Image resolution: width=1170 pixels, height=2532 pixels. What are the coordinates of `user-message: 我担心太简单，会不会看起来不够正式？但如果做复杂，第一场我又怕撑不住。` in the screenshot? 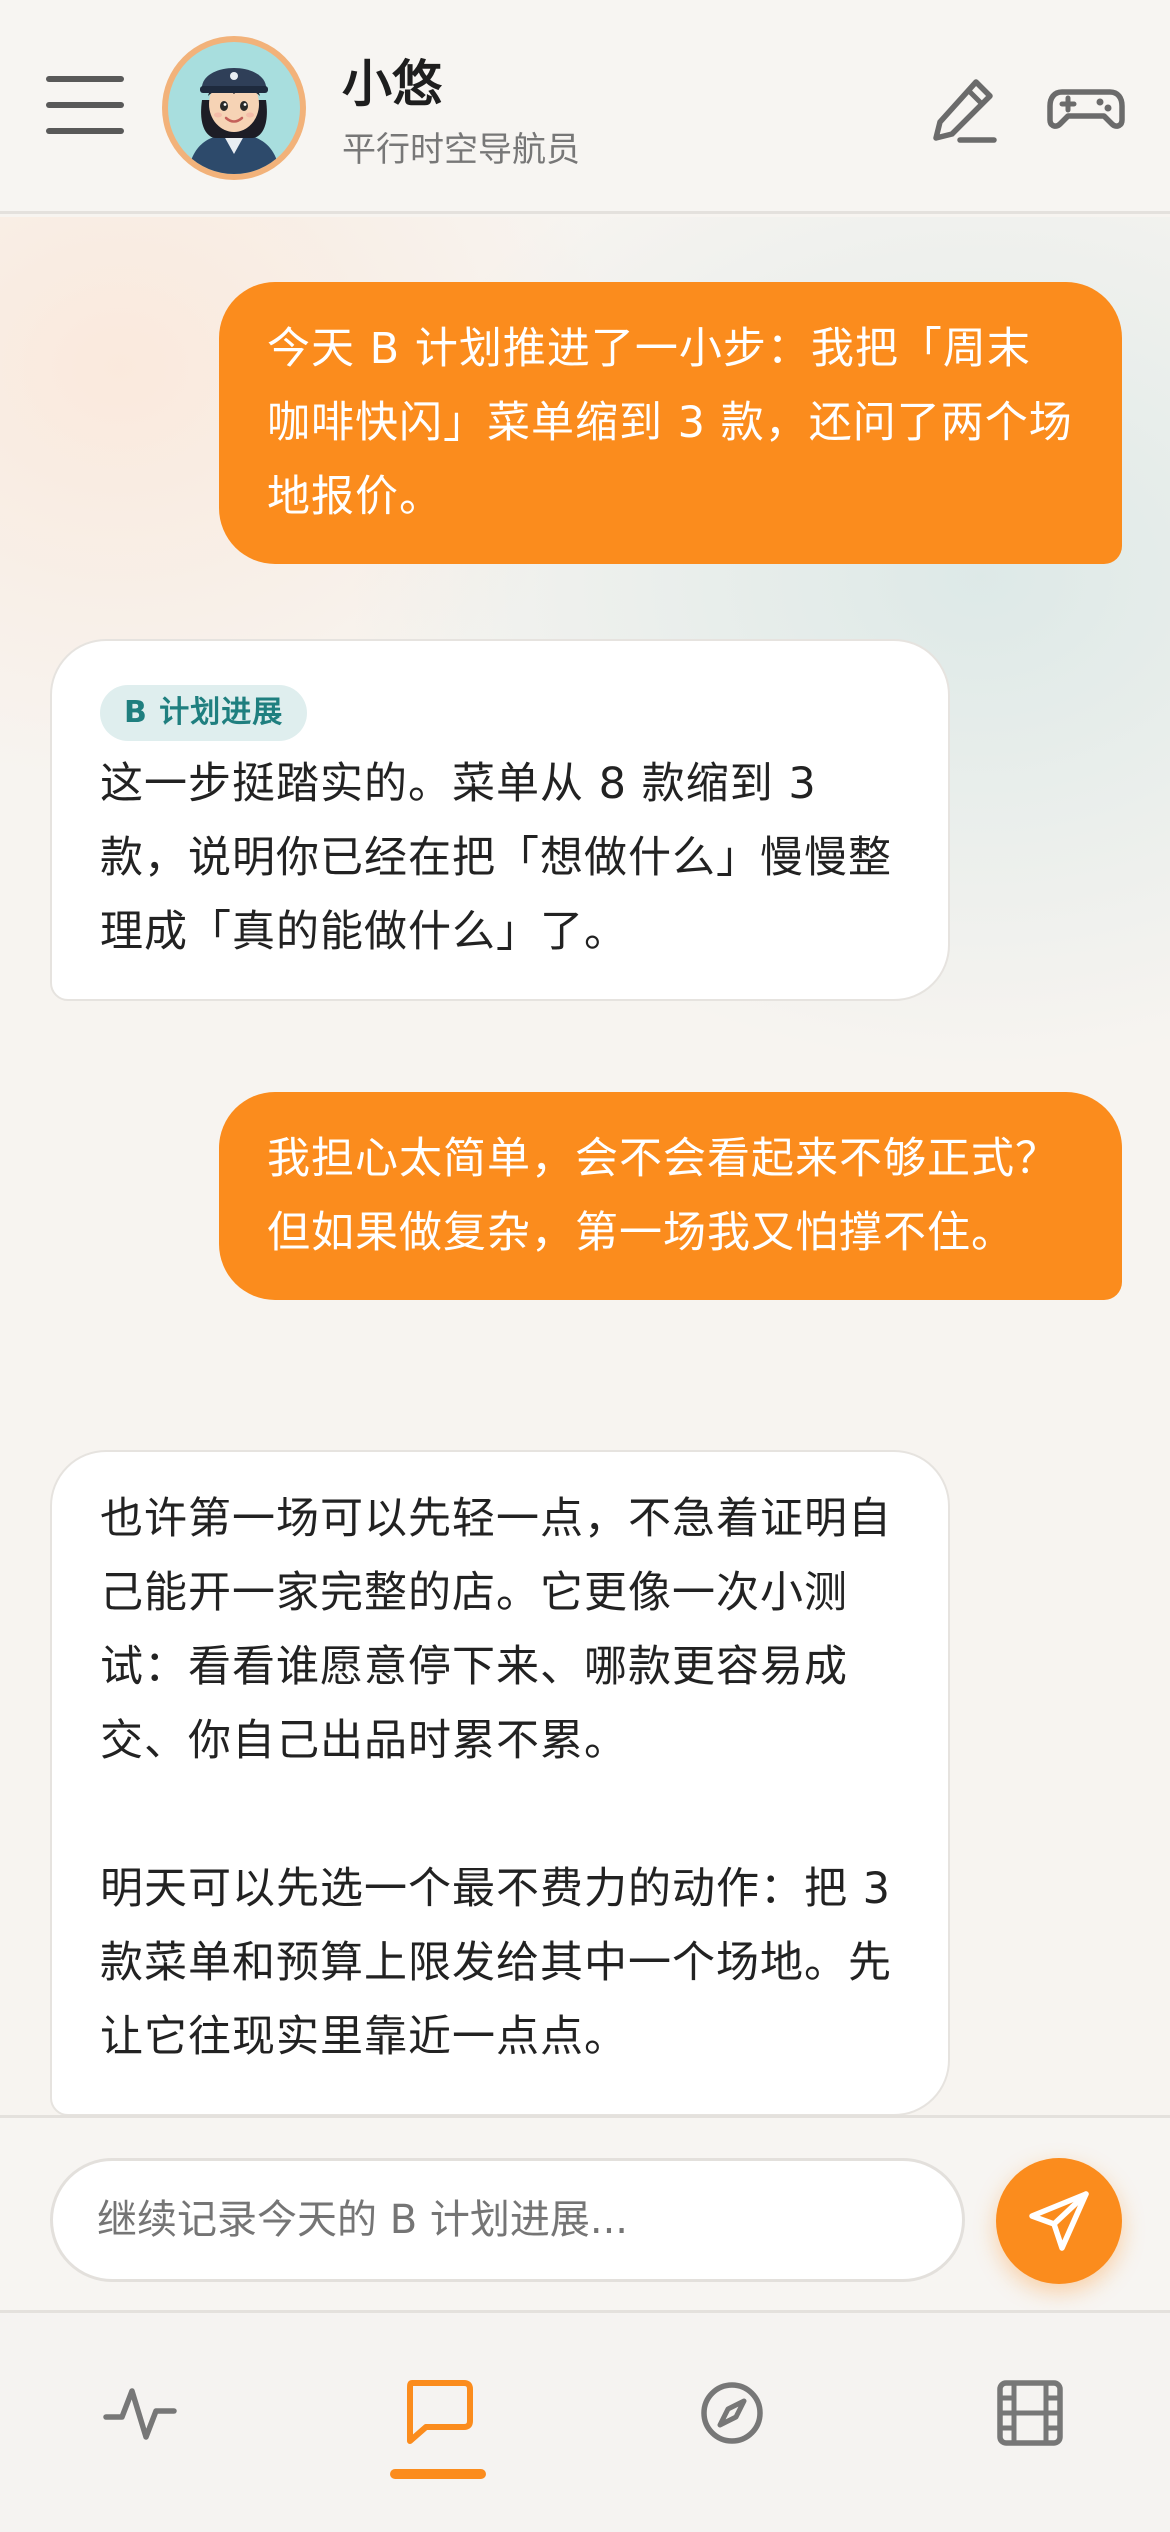 It's located at (670, 1196).